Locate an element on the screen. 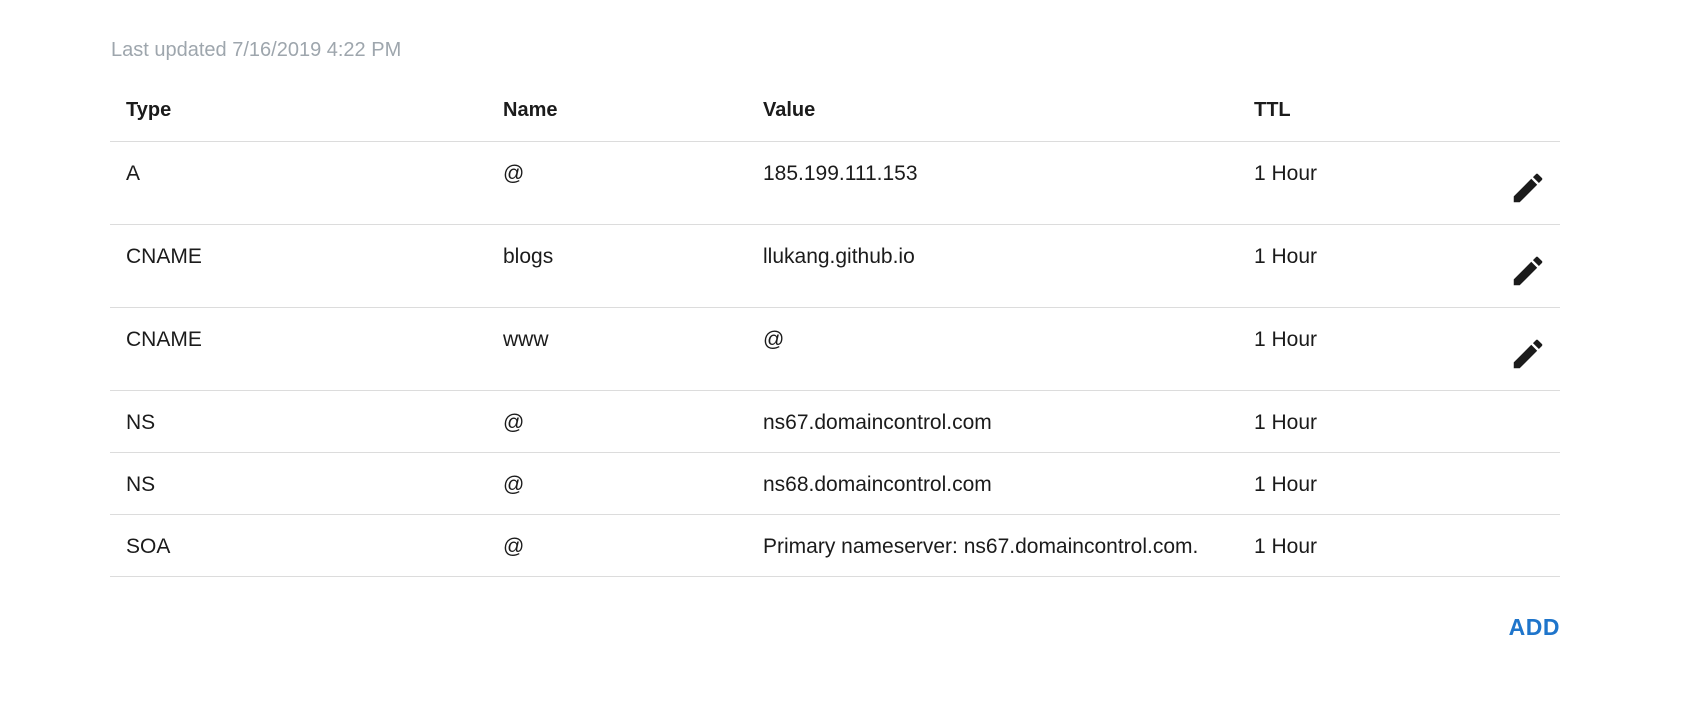 The height and width of the screenshot is (714, 1687). column-header-name: Name is located at coordinates (530, 110).